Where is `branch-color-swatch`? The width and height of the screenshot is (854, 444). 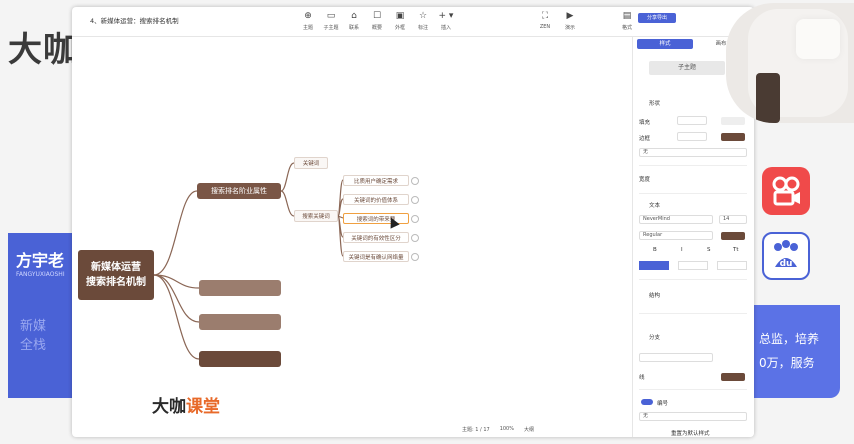
branch-color-swatch is located at coordinates (733, 377).